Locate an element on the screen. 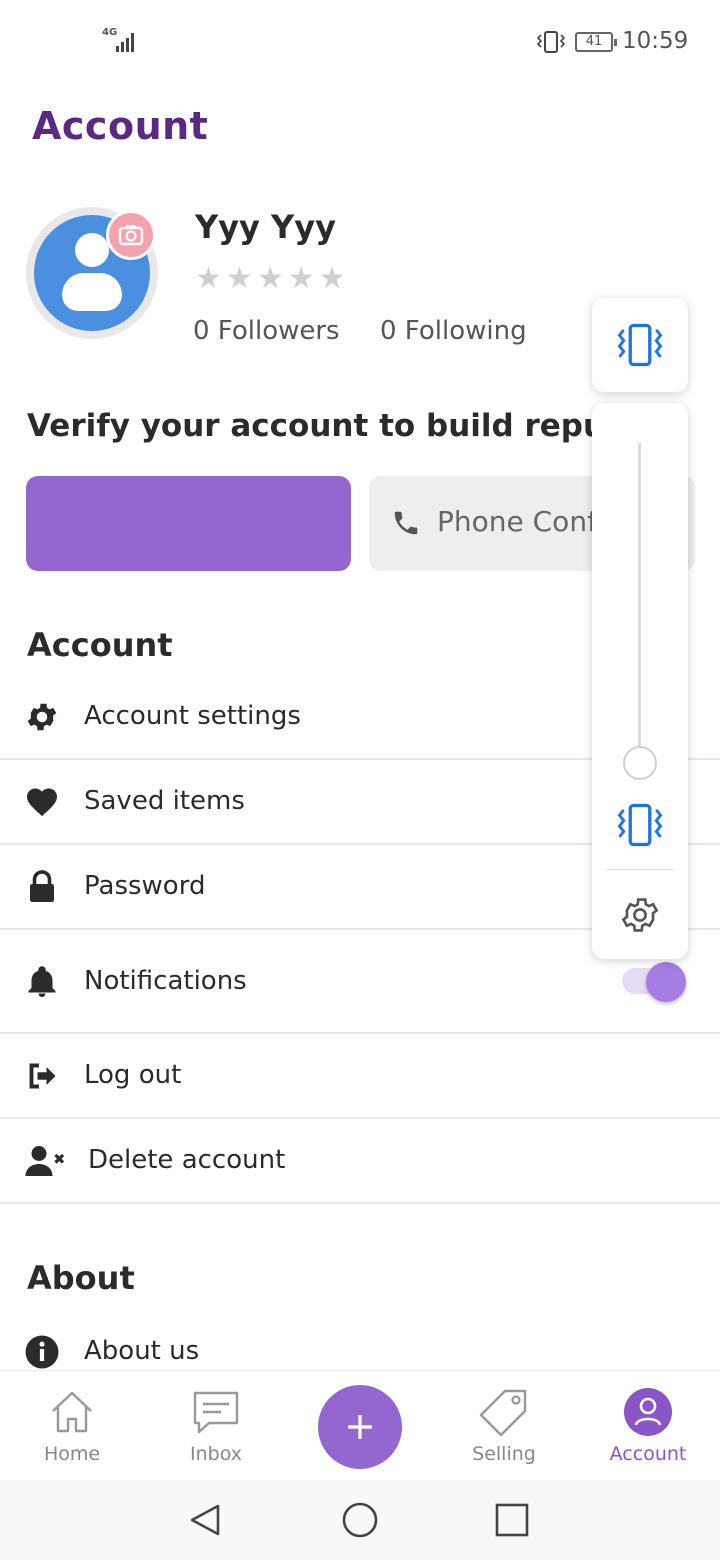  bell-icon is located at coordinates (42, 981).